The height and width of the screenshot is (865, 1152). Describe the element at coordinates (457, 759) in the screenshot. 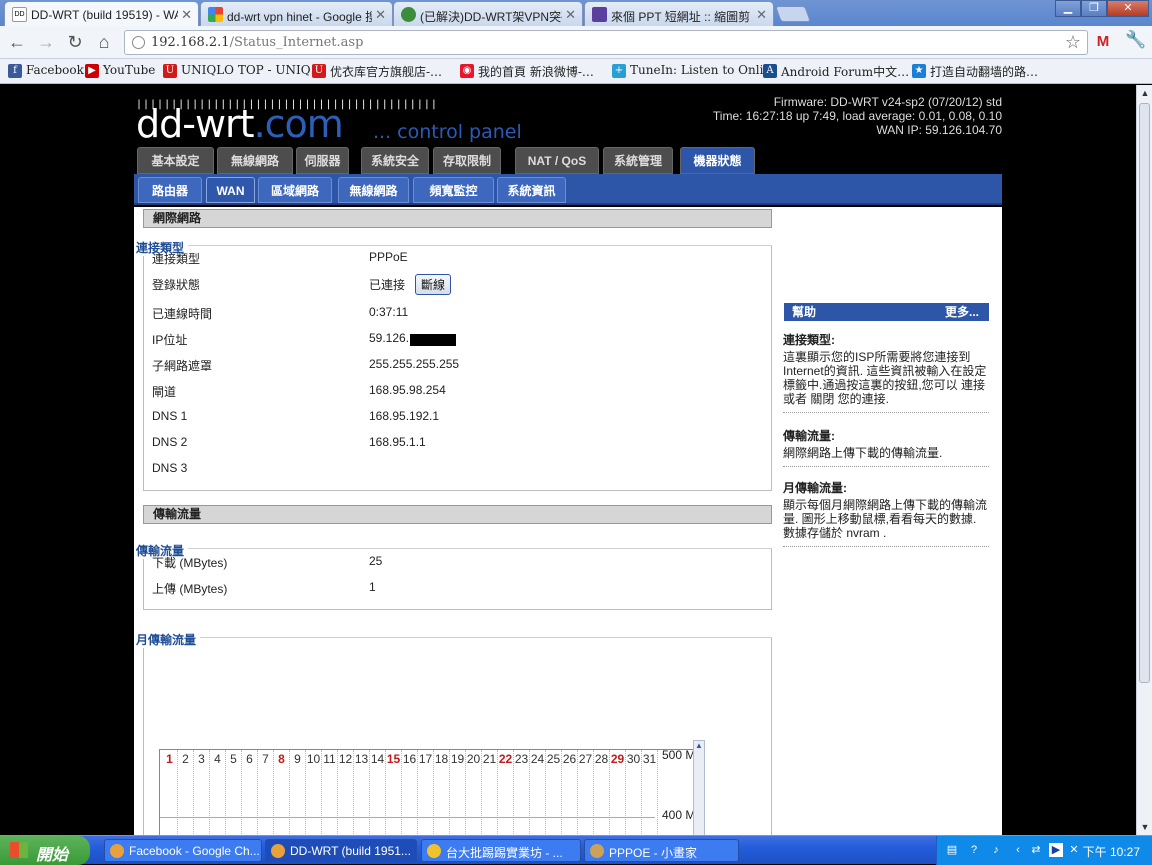

I see `graph-day-label: 19` at that location.